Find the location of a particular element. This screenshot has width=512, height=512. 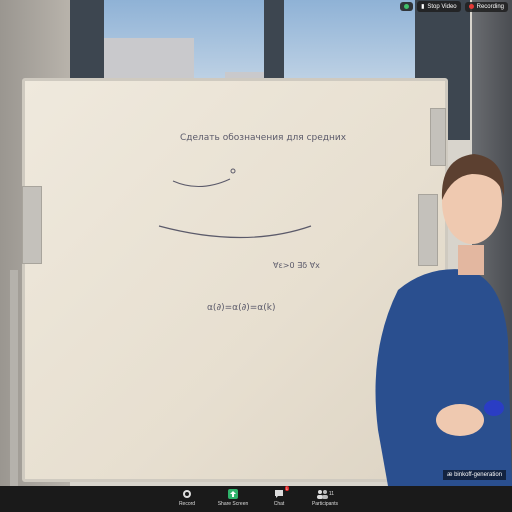

record-icon is located at coordinates (187, 494).